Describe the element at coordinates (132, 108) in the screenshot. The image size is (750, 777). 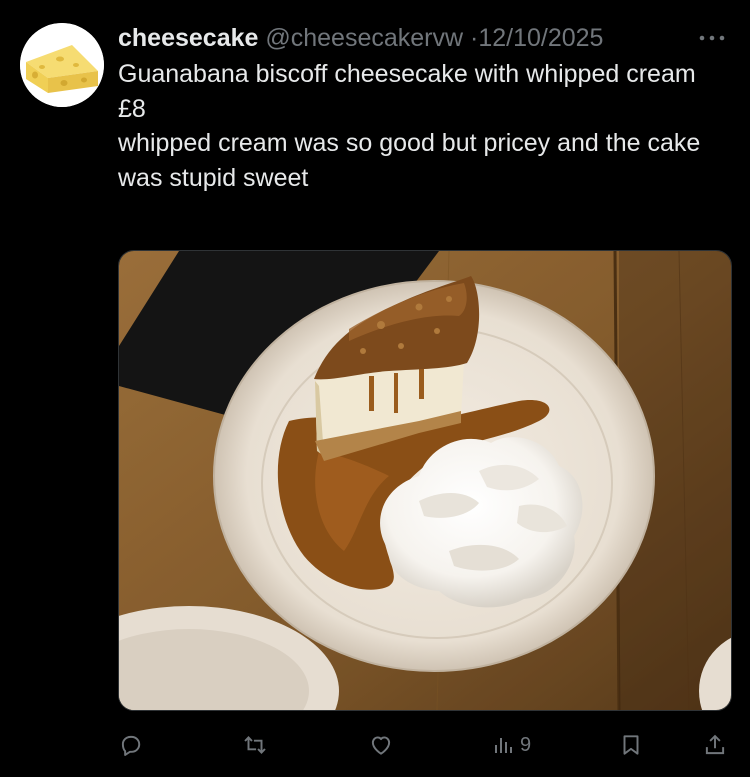
I see `tweet-text-line: £8` at that location.